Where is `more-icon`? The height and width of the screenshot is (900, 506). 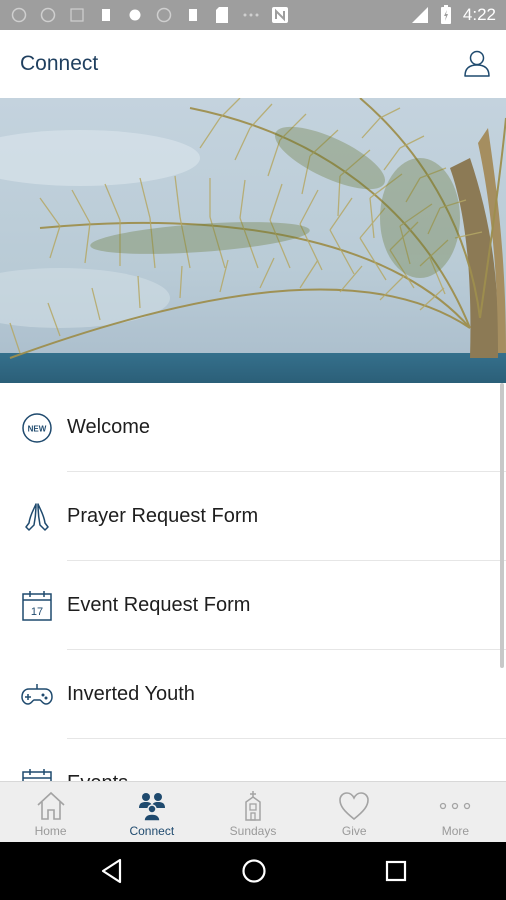
more-icon is located at coordinates (455, 806).